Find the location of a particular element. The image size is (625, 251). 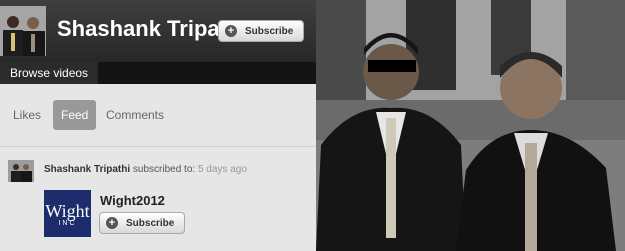

subscribe-button-wight: + Subscribe is located at coordinates (142, 223).